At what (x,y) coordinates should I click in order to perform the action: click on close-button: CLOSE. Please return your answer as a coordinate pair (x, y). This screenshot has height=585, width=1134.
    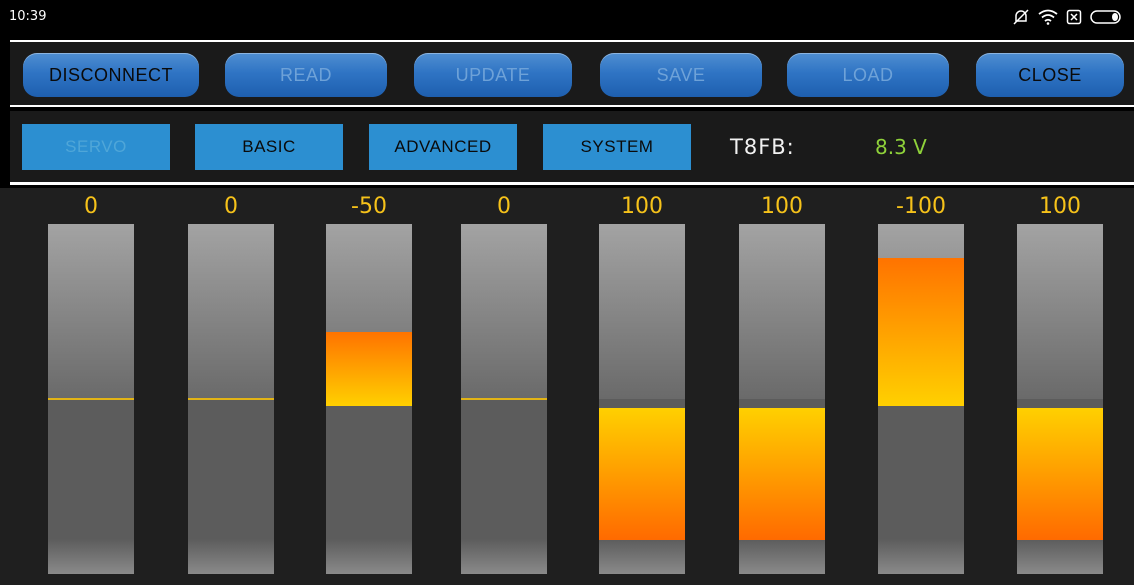
    Looking at the image, I should click on (1050, 75).